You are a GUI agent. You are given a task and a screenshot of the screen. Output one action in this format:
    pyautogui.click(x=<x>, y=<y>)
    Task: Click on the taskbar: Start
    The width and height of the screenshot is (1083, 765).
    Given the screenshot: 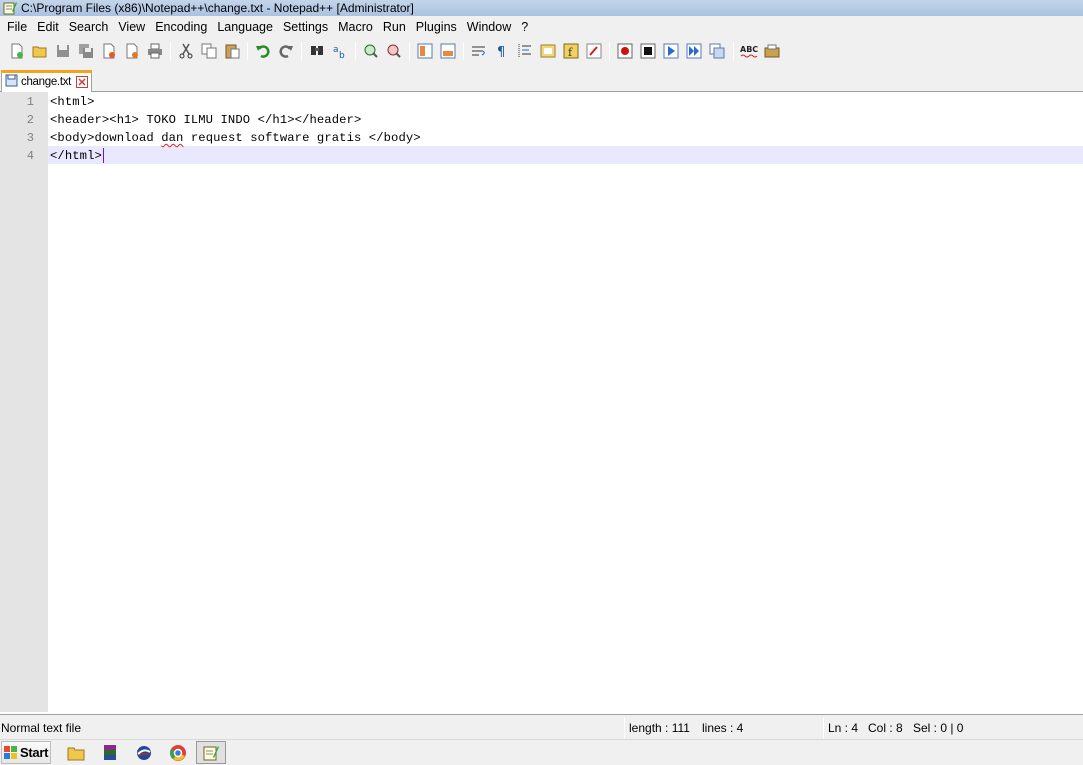 What is the action you would take?
    pyautogui.click(x=541, y=752)
    